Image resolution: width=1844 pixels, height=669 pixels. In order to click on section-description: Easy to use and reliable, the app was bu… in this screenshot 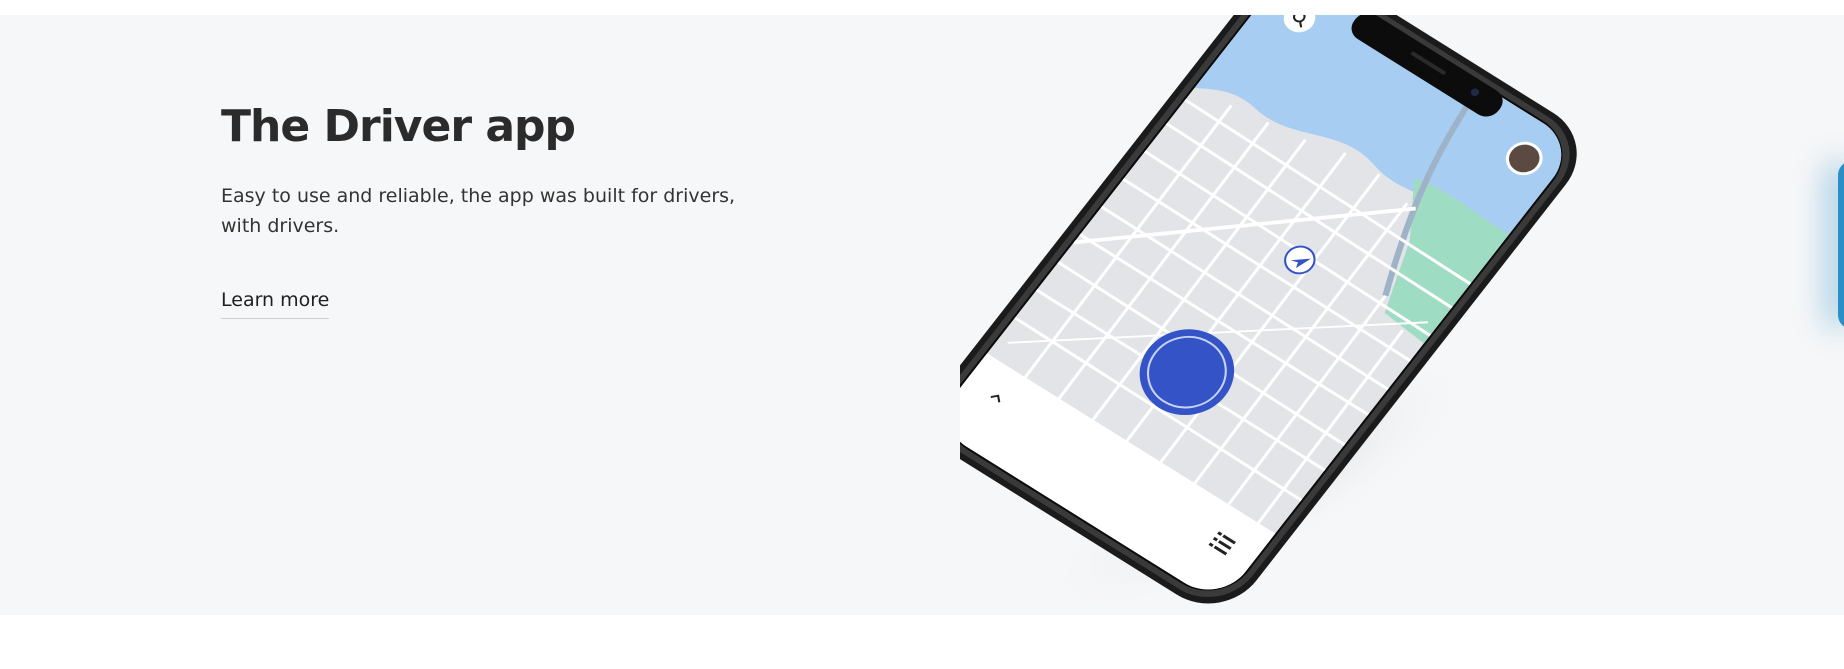, I will do `click(478, 211)`.